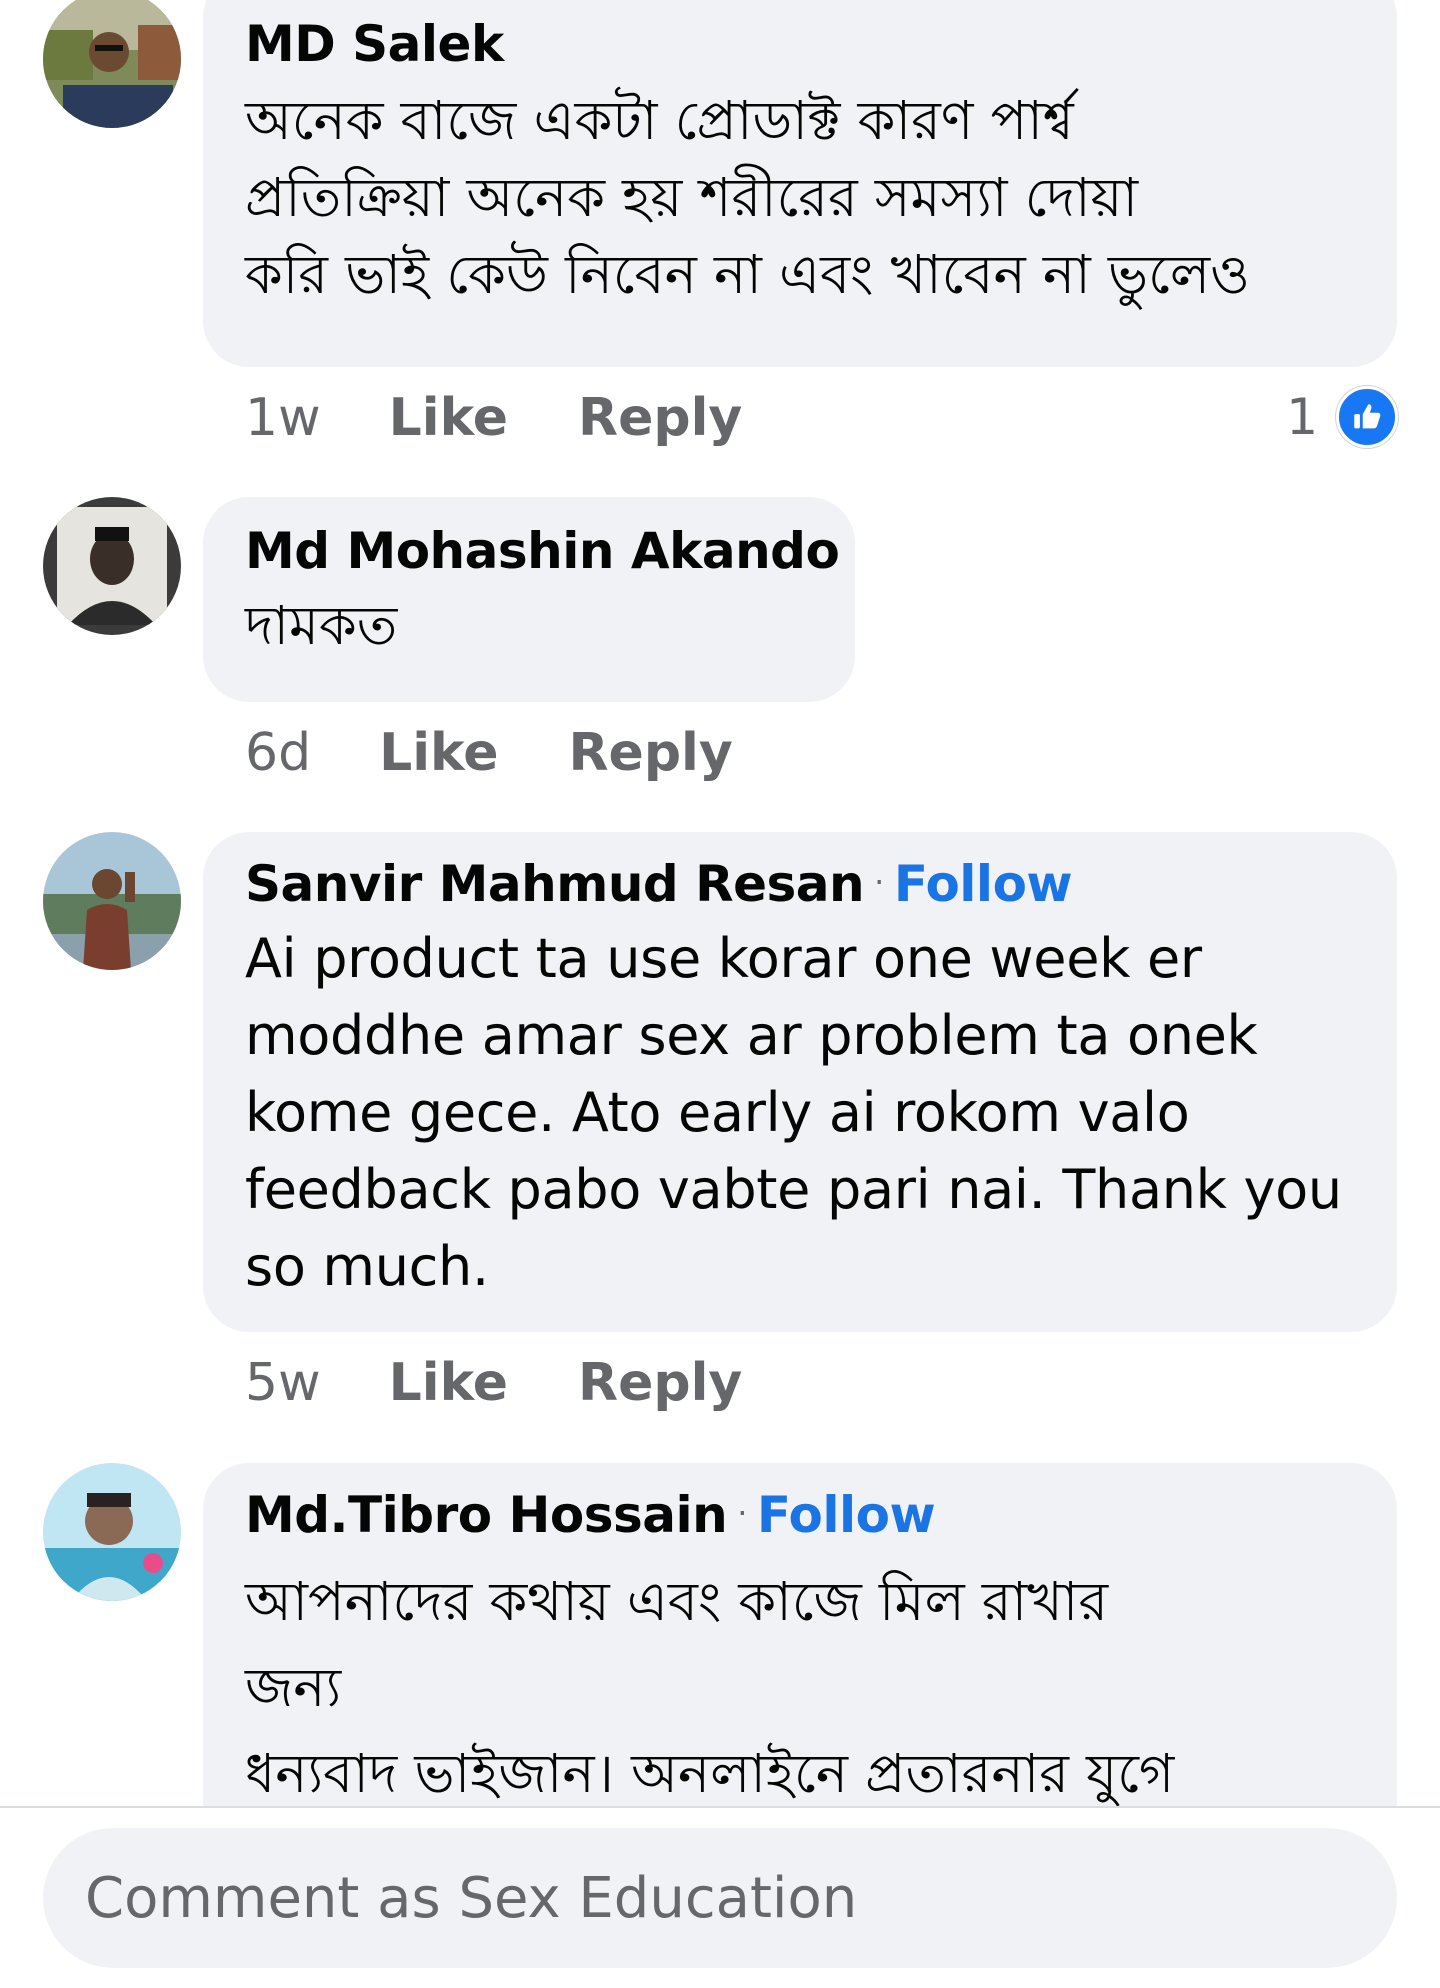 The height and width of the screenshot is (1988, 1440). Describe the element at coordinates (293, 1687) in the screenshot. I see `comment-text-line: জন্য` at that location.